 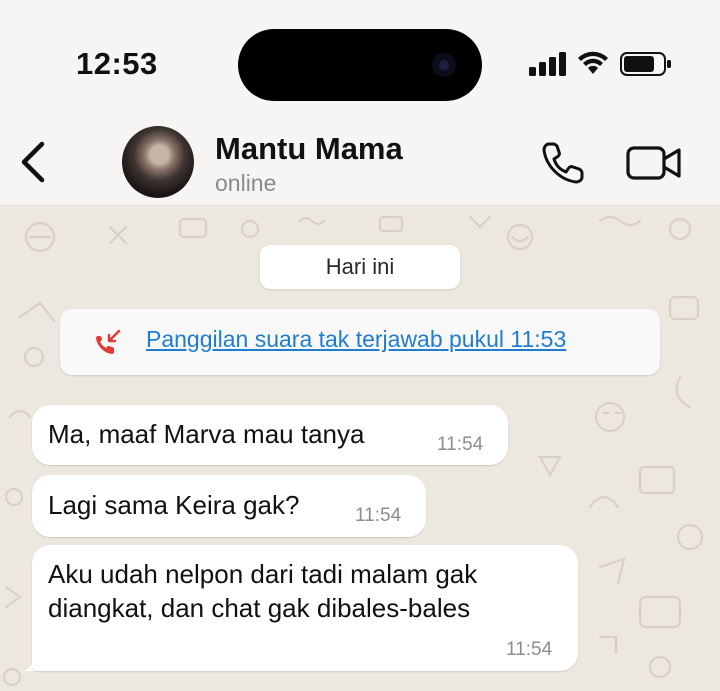 What do you see at coordinates (444, 65) in the screenshot?
I see `front-camera-icon` at bounding box center [444, 65].